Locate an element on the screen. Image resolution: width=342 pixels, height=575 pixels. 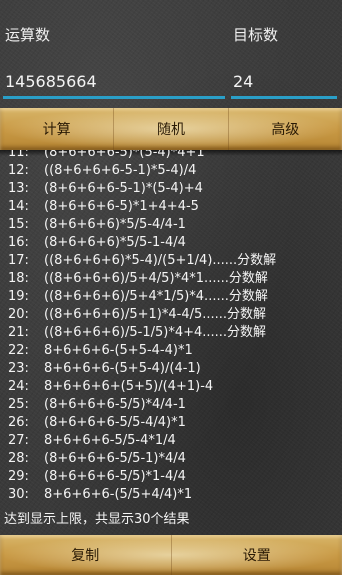
result-expression: (8+6+6+6-5-1)*(5-4)+4 is located at coordinates (123, 188).